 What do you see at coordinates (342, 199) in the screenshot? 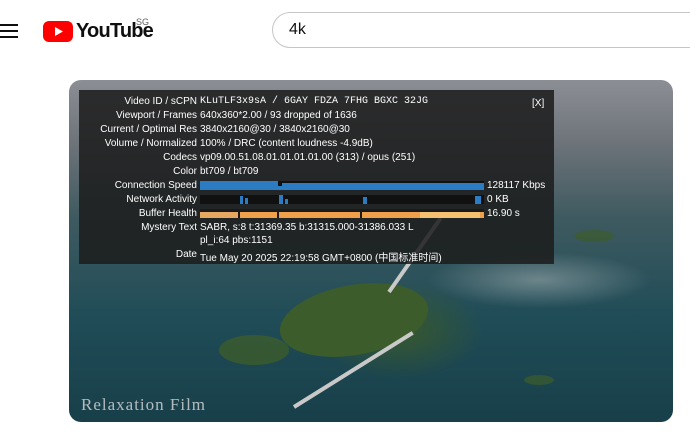
I see `network-activity-graph` at bounding box center [342, 199].